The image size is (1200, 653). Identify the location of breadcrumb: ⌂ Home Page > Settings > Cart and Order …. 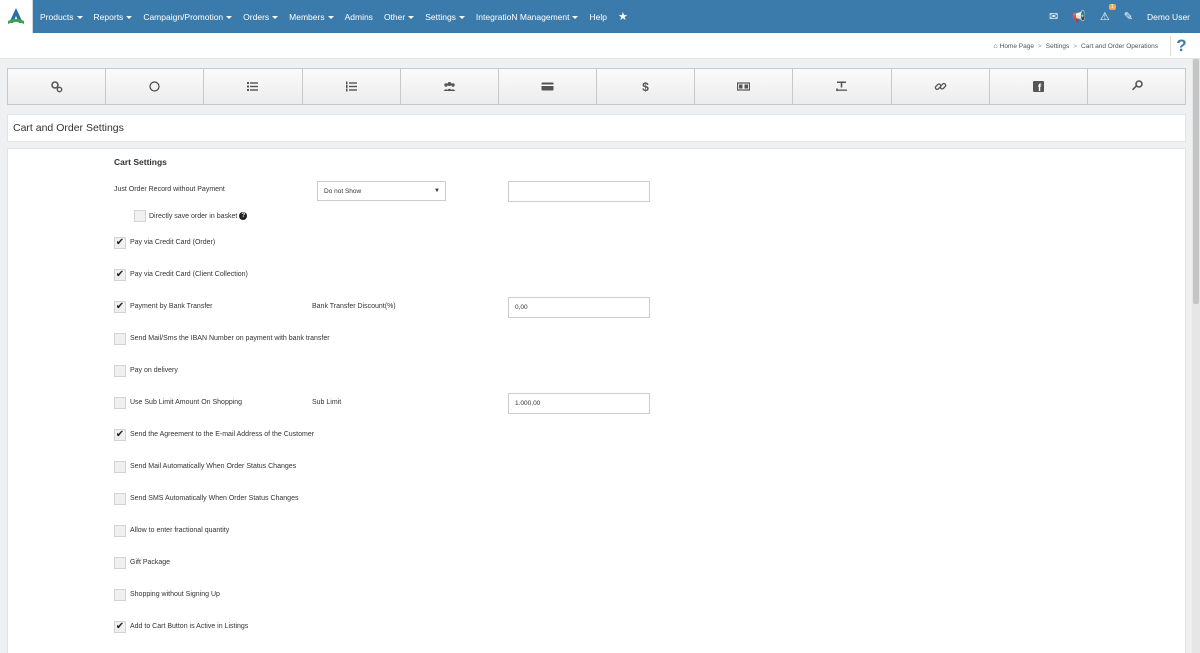
(1075, 46).